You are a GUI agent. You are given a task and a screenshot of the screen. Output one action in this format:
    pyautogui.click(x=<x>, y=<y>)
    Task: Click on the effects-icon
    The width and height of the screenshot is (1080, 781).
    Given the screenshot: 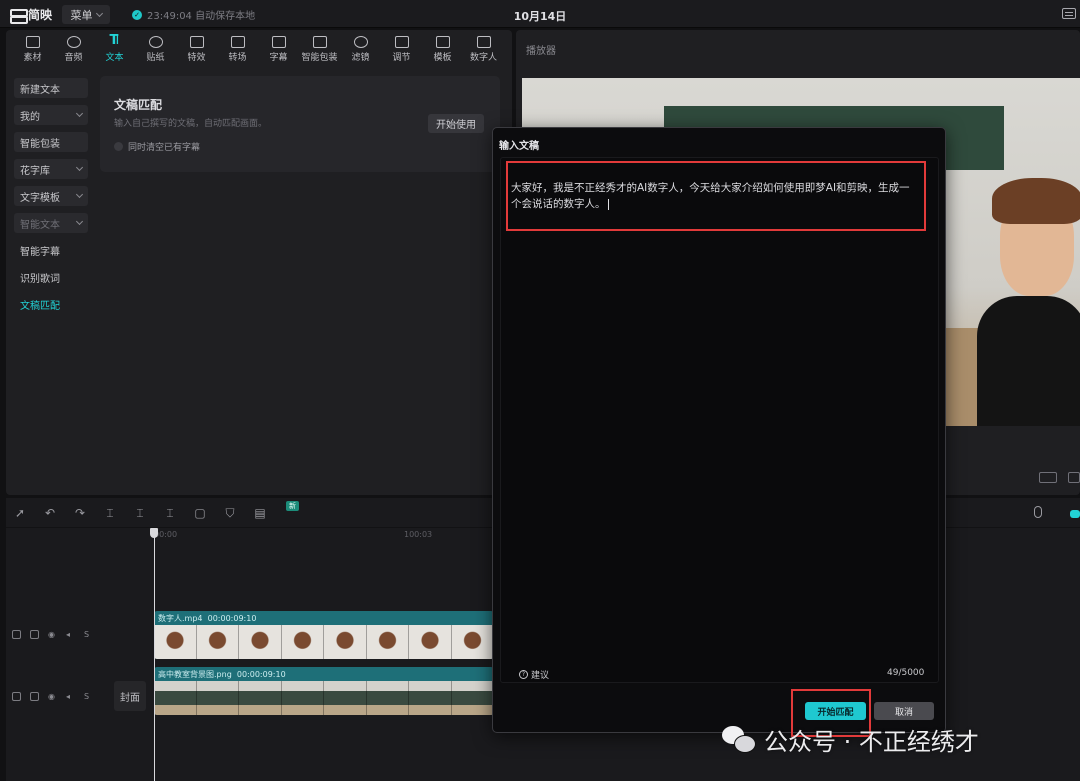 What is the action you would take?
    pyautogui.click(x=196, y=41)
    